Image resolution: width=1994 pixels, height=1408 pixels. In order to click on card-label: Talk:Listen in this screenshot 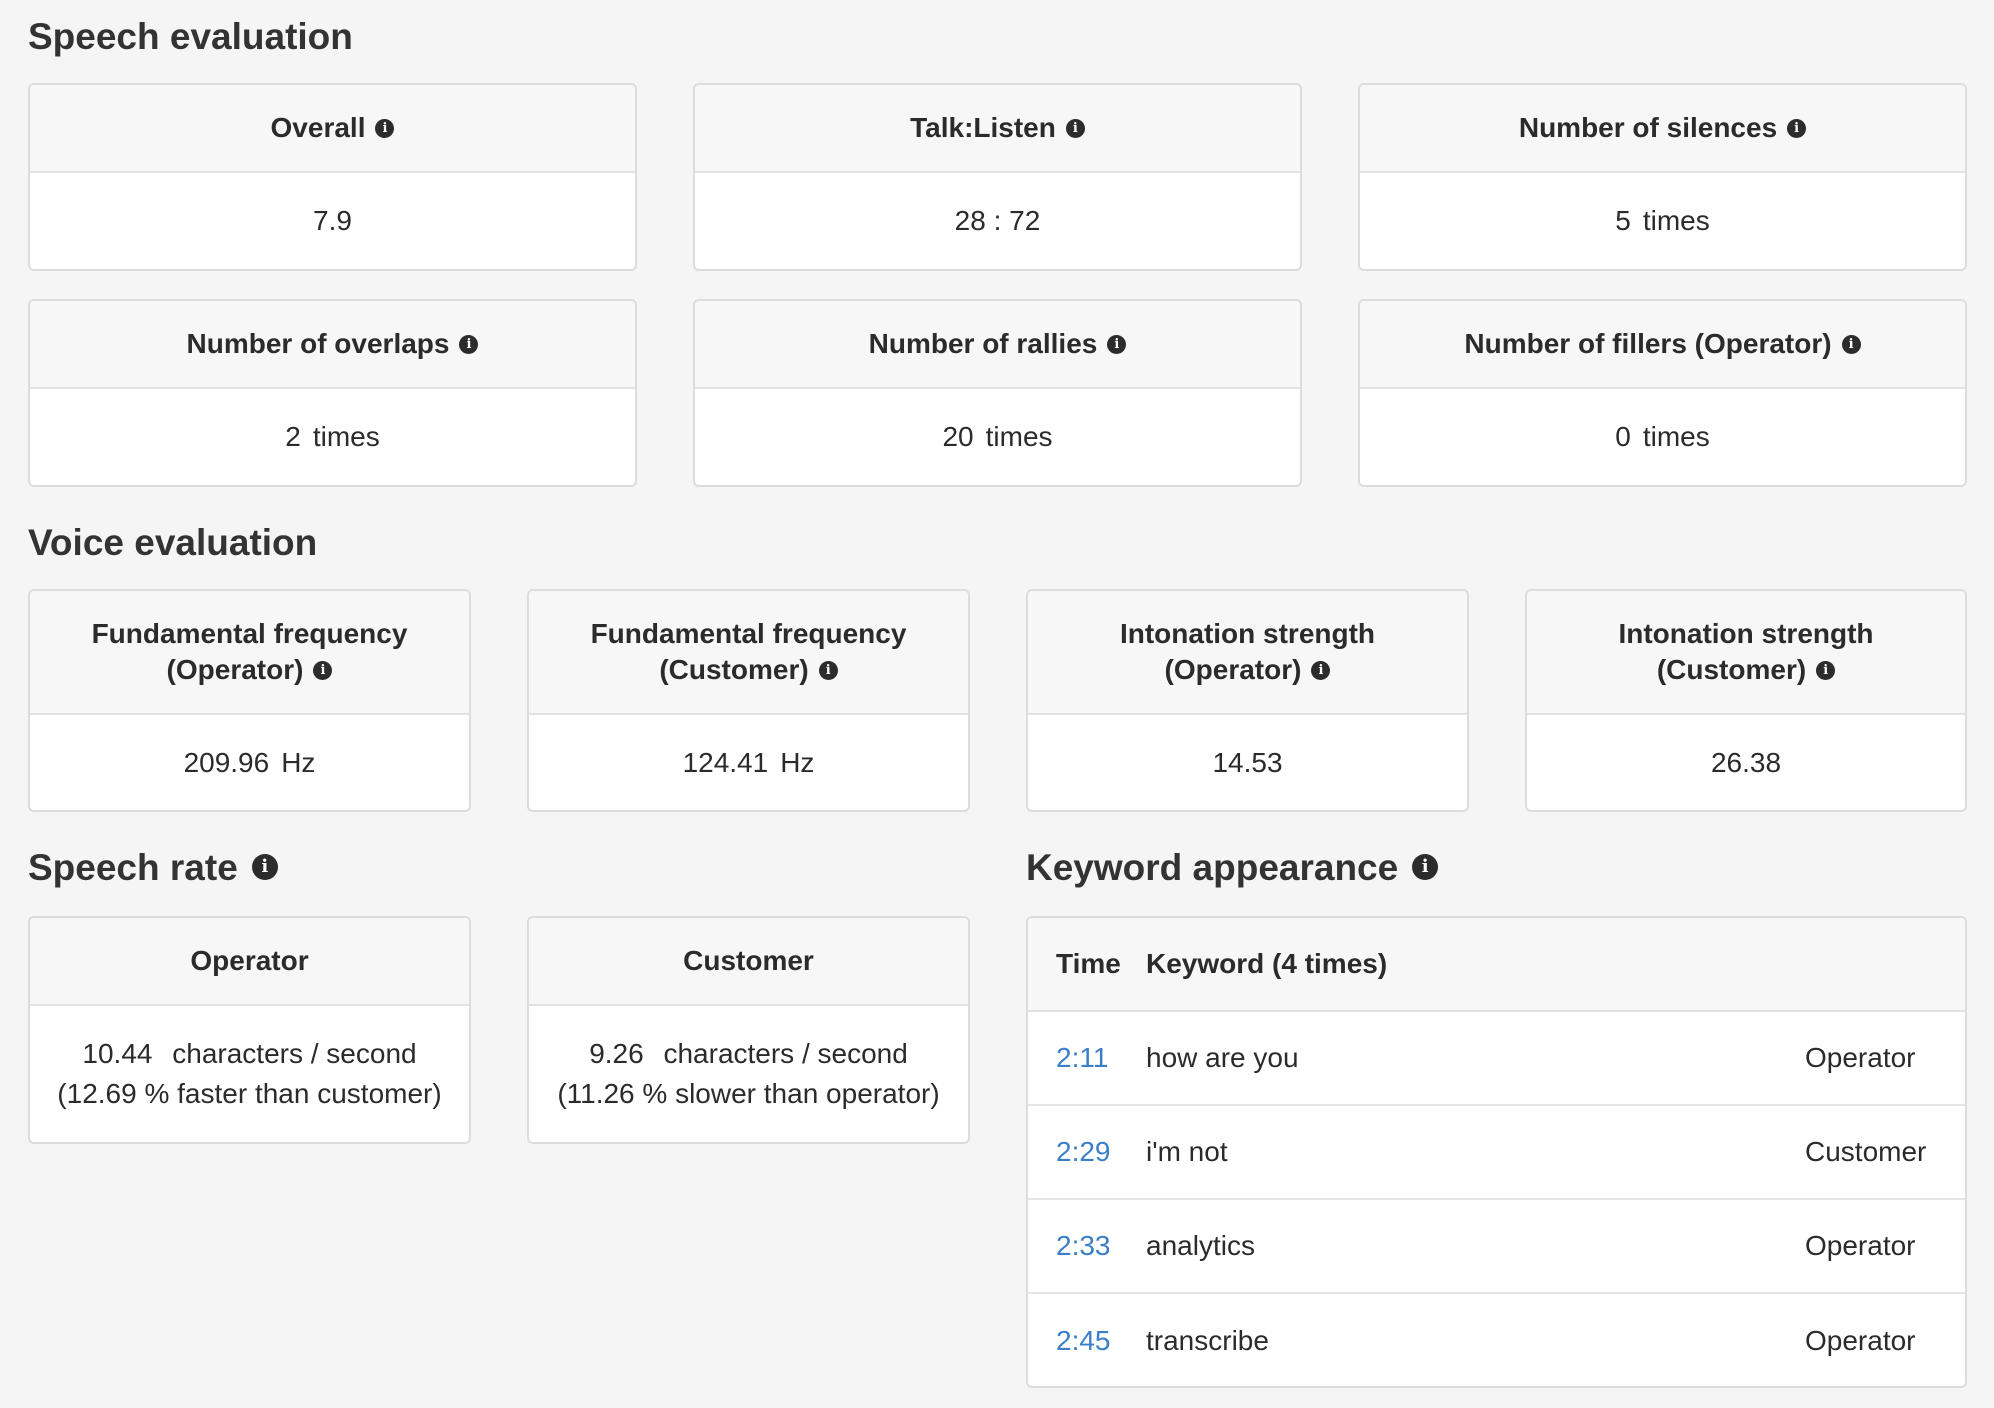, I will do `click(983, 127)`.